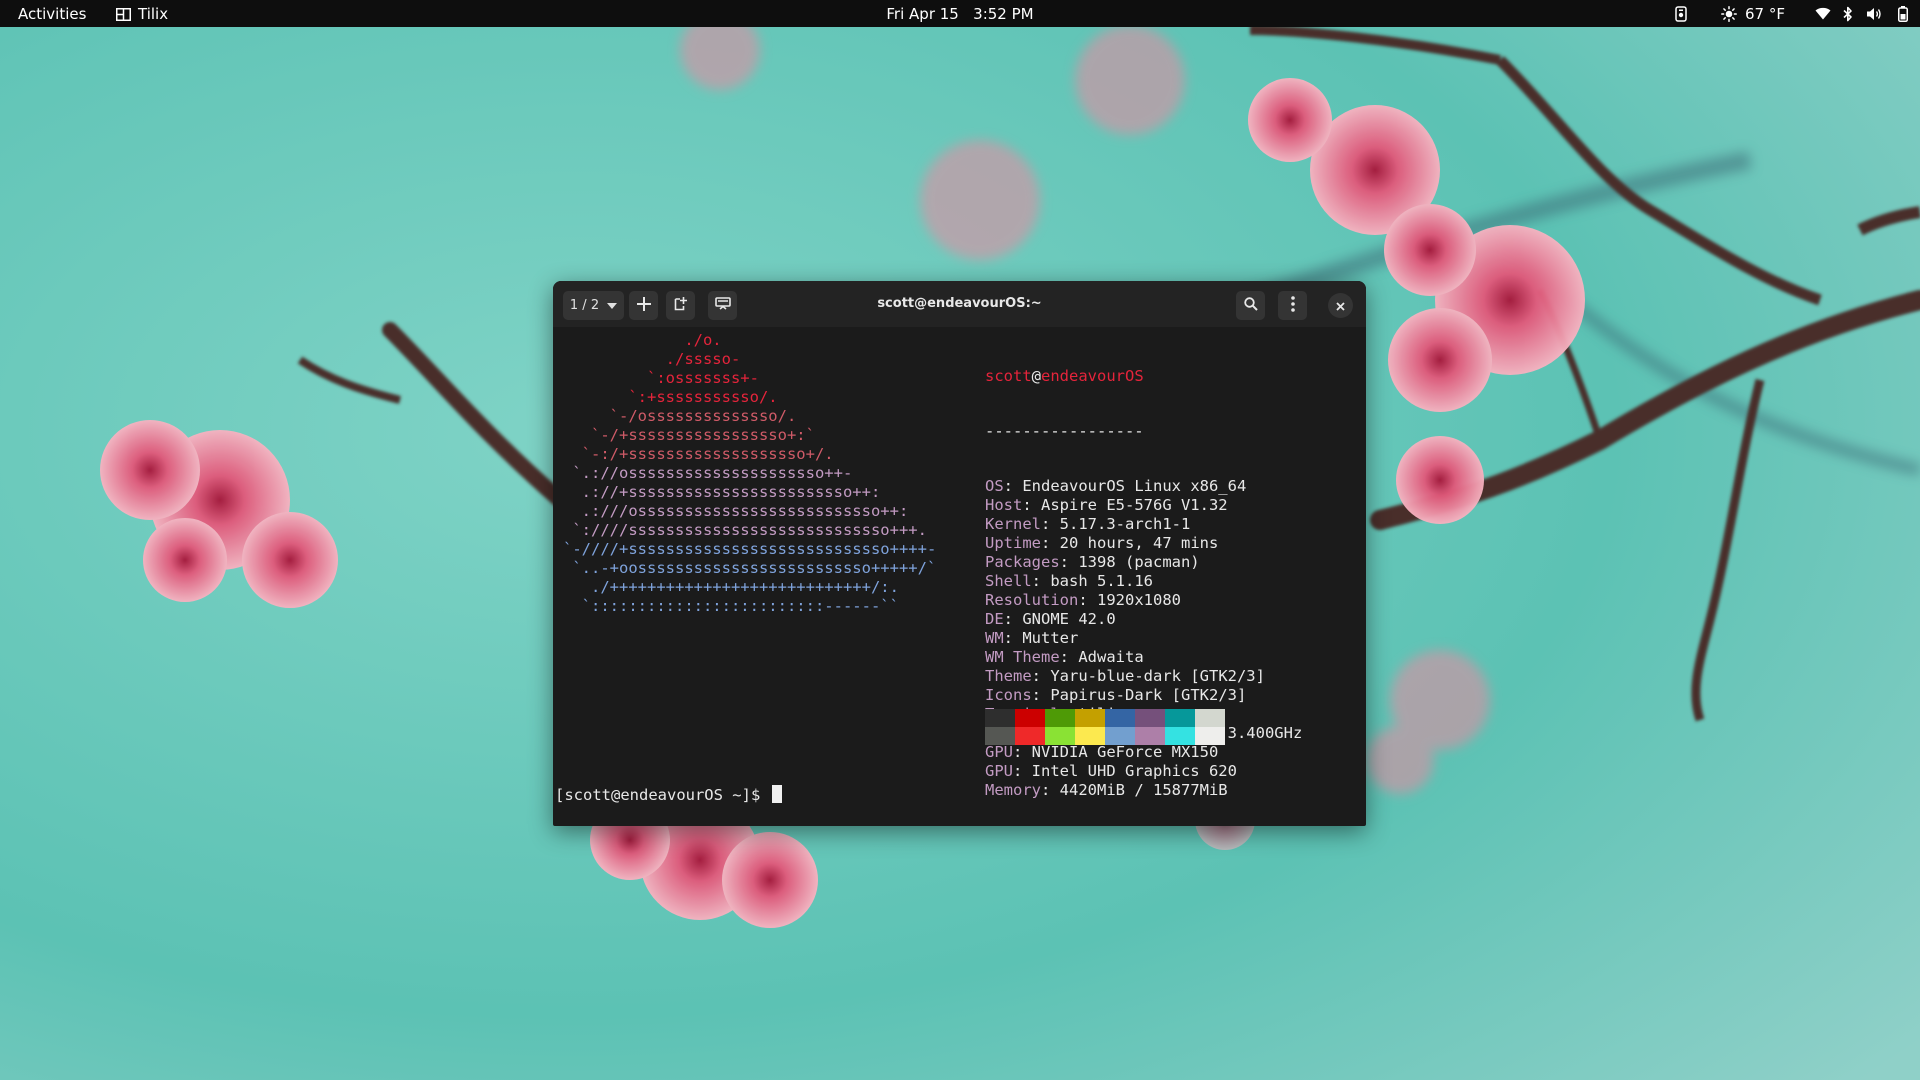 The image size is (1920, 1080). I want to click on bluetooth-icon, so click(1848, 14).